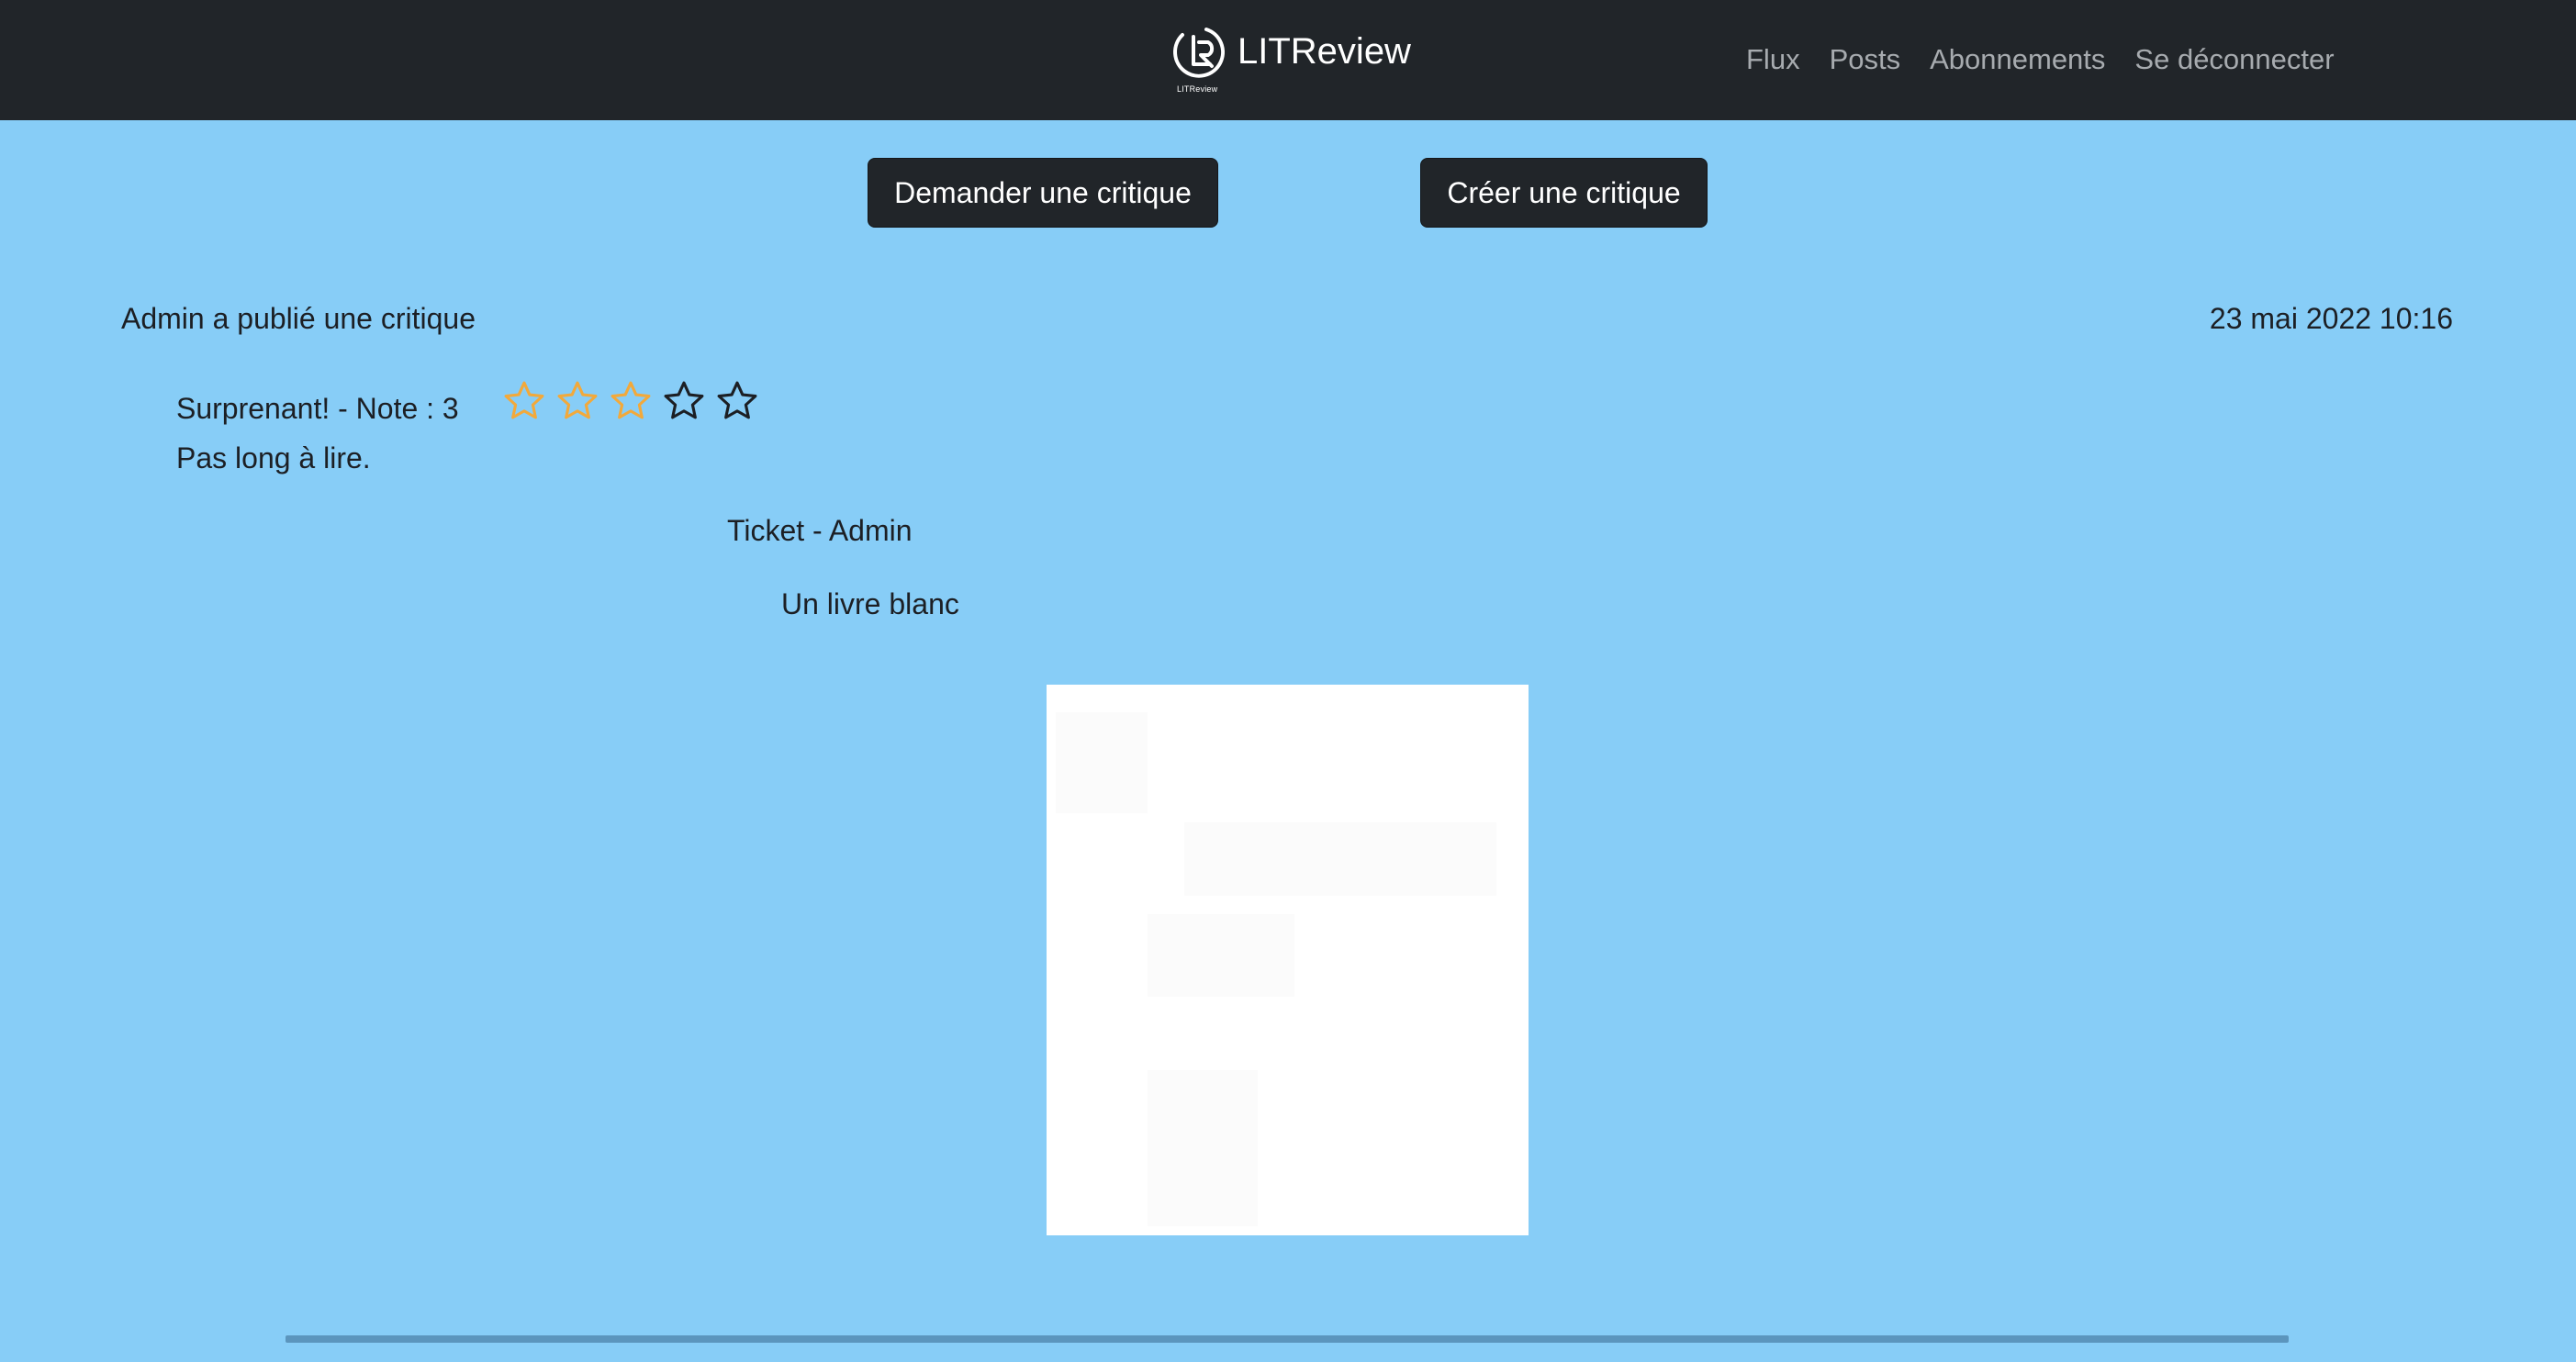 This screenshot has height=1362, width=2576. What do you see at coordinates (273, 457) in the screenshot?
I see `review-body: Pas long à lire.` at bounding box center [273, 457].